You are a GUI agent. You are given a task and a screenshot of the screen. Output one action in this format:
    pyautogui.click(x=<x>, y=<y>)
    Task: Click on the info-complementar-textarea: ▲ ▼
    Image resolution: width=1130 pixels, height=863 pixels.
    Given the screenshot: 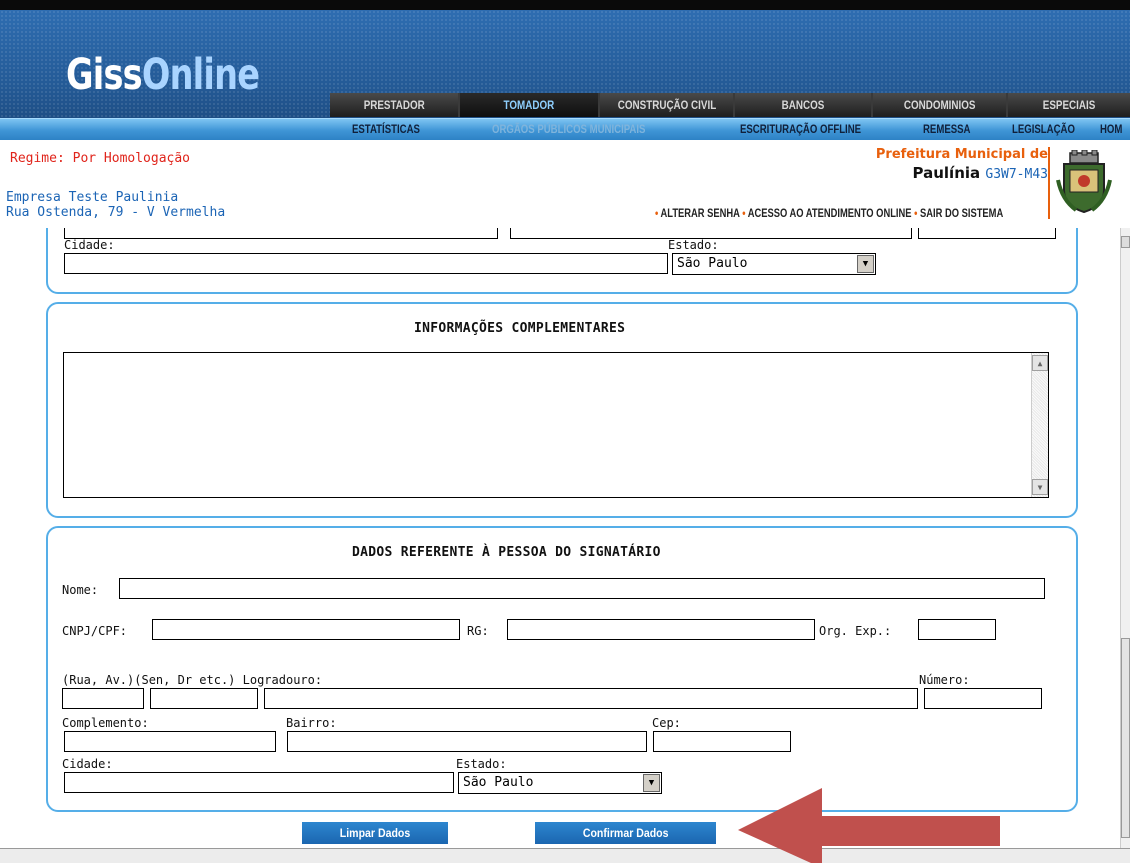 What is the action you would take?
    pyautogui.click(x=556, y=425)
    